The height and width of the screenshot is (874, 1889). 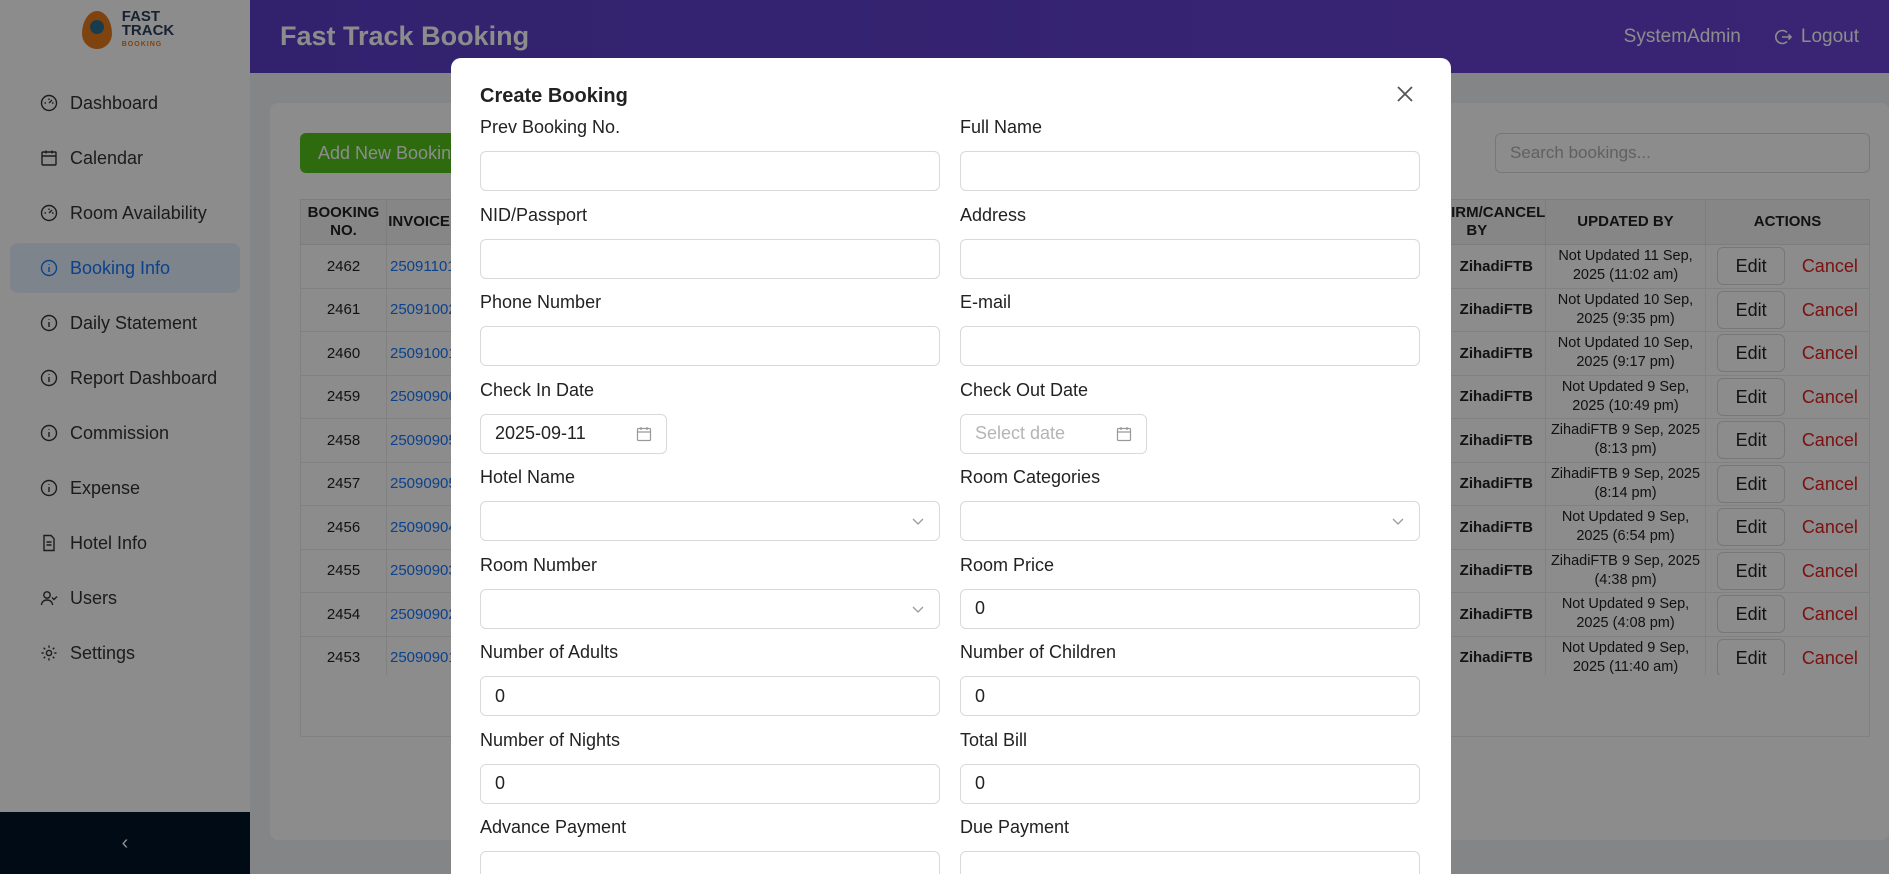 I want to click on children-input, so click(x=1190, y=696).